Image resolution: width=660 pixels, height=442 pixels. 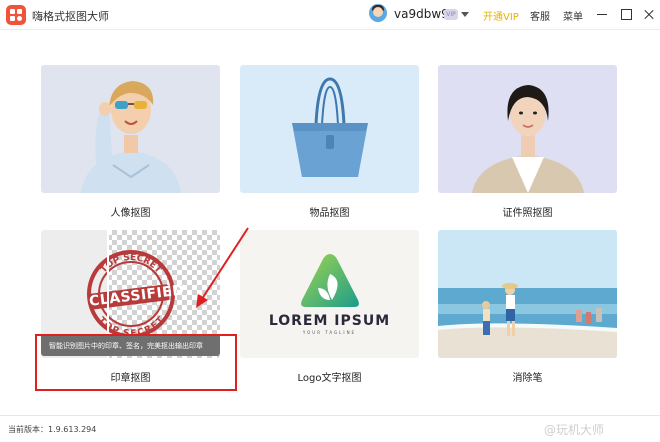 I want to click on status-bar: 当前版本：1.9.613.294 @玩机大师, so click(x=330, y=428).